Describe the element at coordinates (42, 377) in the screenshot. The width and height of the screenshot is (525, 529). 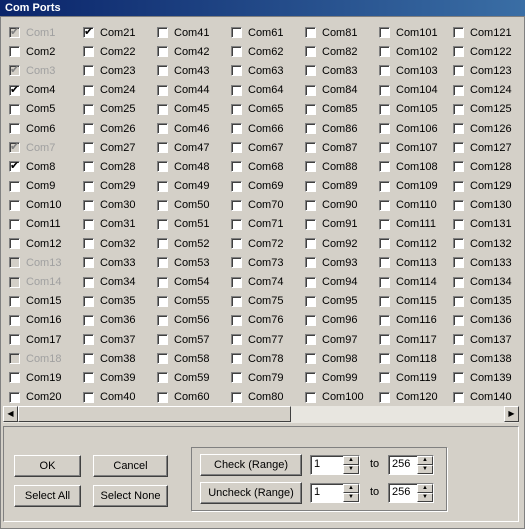
I see `port-checkbox-com19: Com19` at that location.